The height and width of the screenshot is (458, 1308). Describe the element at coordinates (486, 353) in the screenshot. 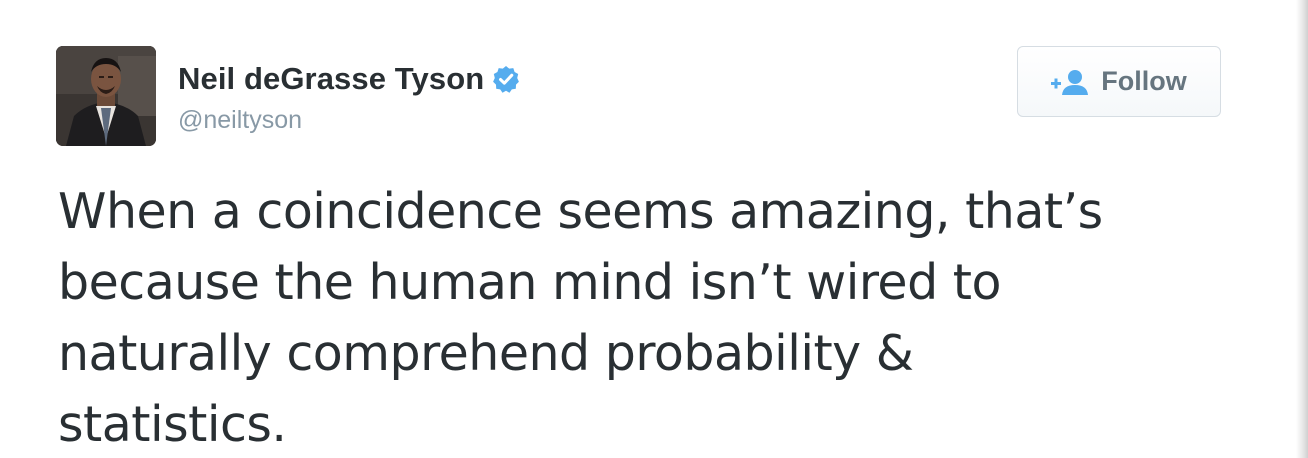

I see `tweet-text-line: naturally comprehend probability &` at that location.